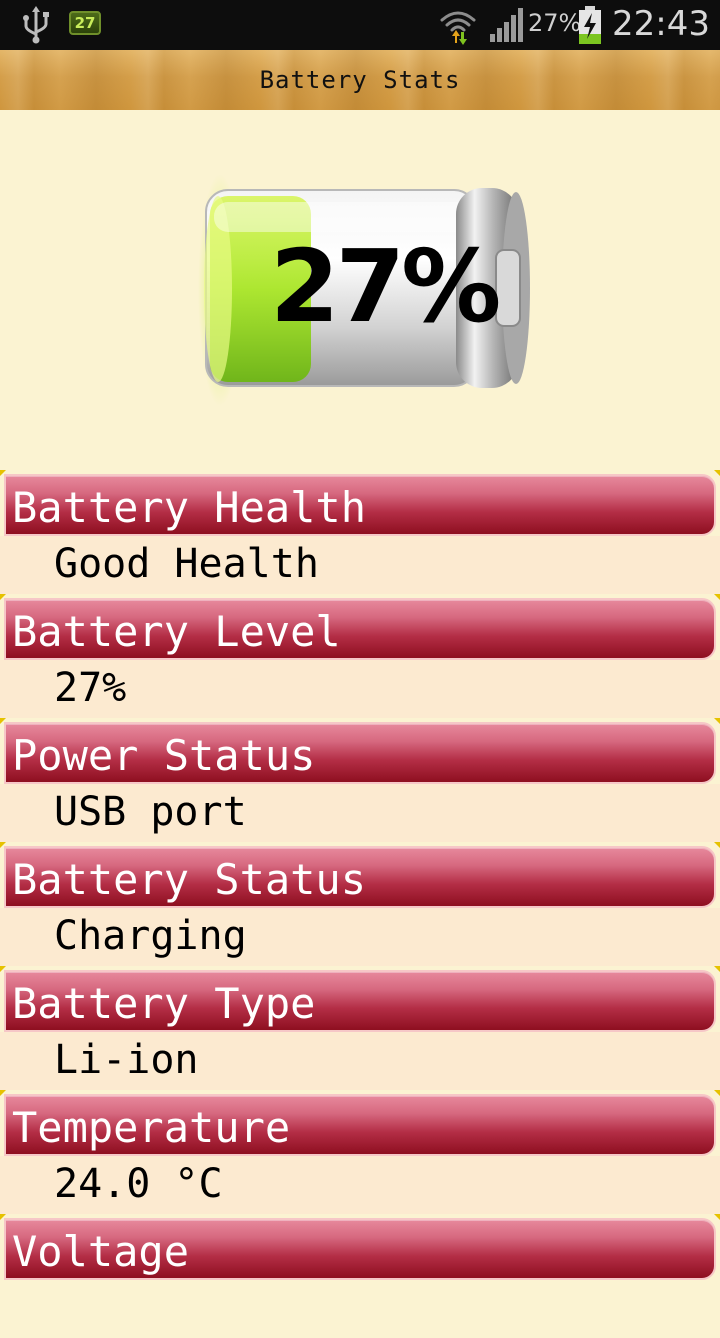  Describe the element at coordinates (186, 564) in the screenshot. I see `stat-value: Good Health` at that location.